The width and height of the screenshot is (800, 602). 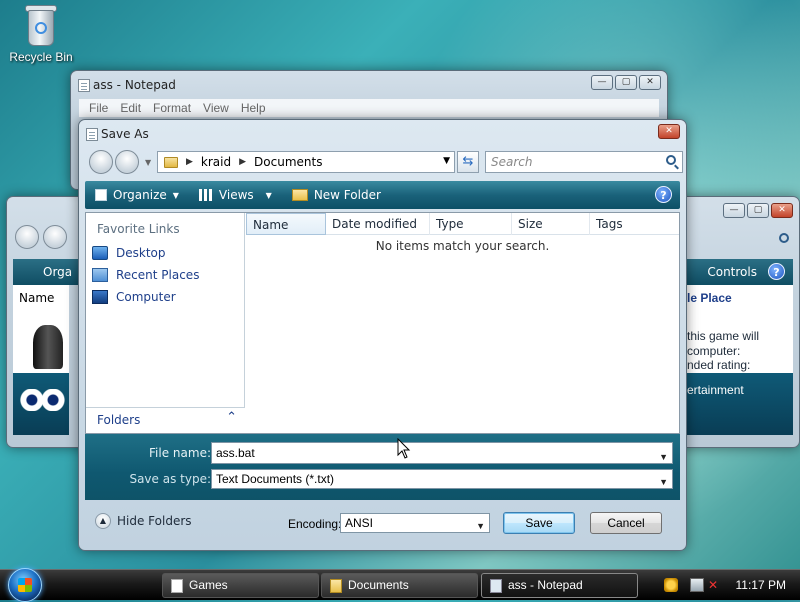 What do you see at coordinates (130, 108) in the screenshot?
I see `menu-edit: Edit` at bounding box center [130, 108].